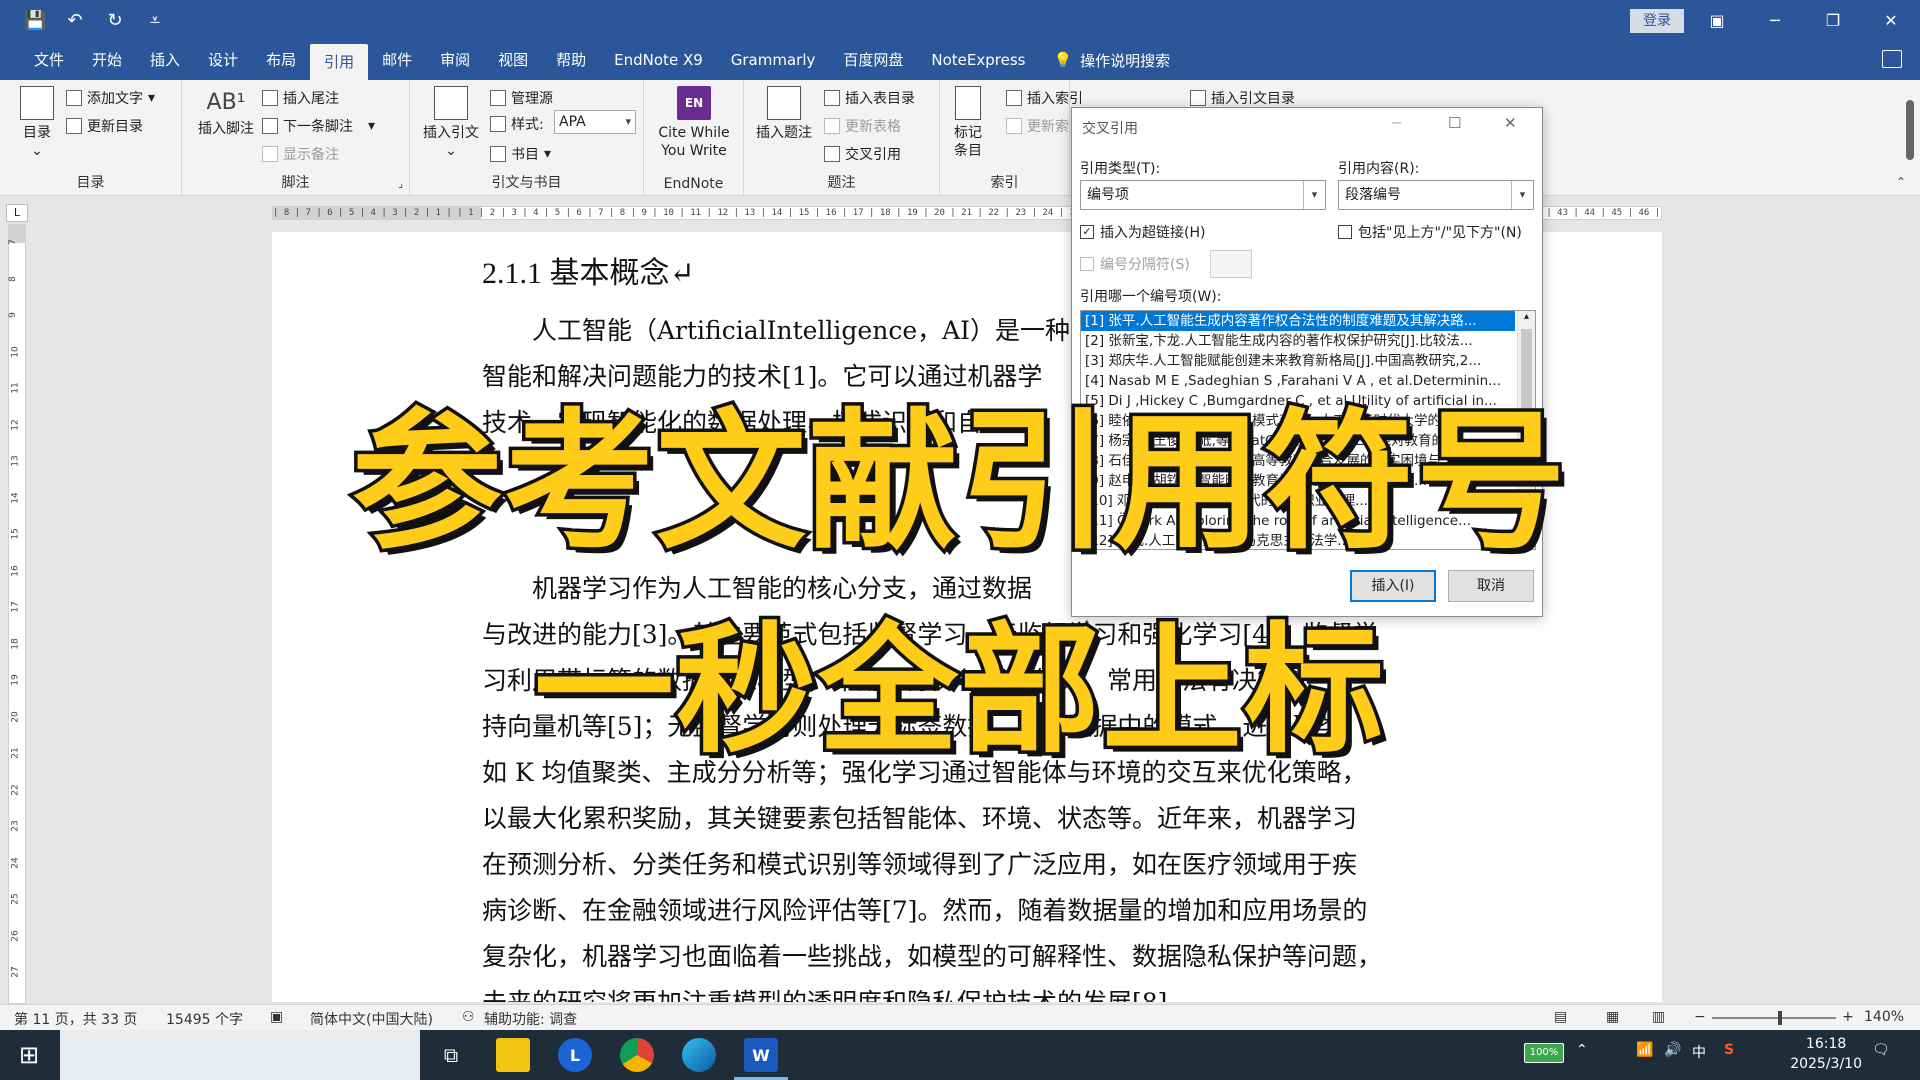  I want to click on vertical-ruler-tick: 9, so click(12, 315).